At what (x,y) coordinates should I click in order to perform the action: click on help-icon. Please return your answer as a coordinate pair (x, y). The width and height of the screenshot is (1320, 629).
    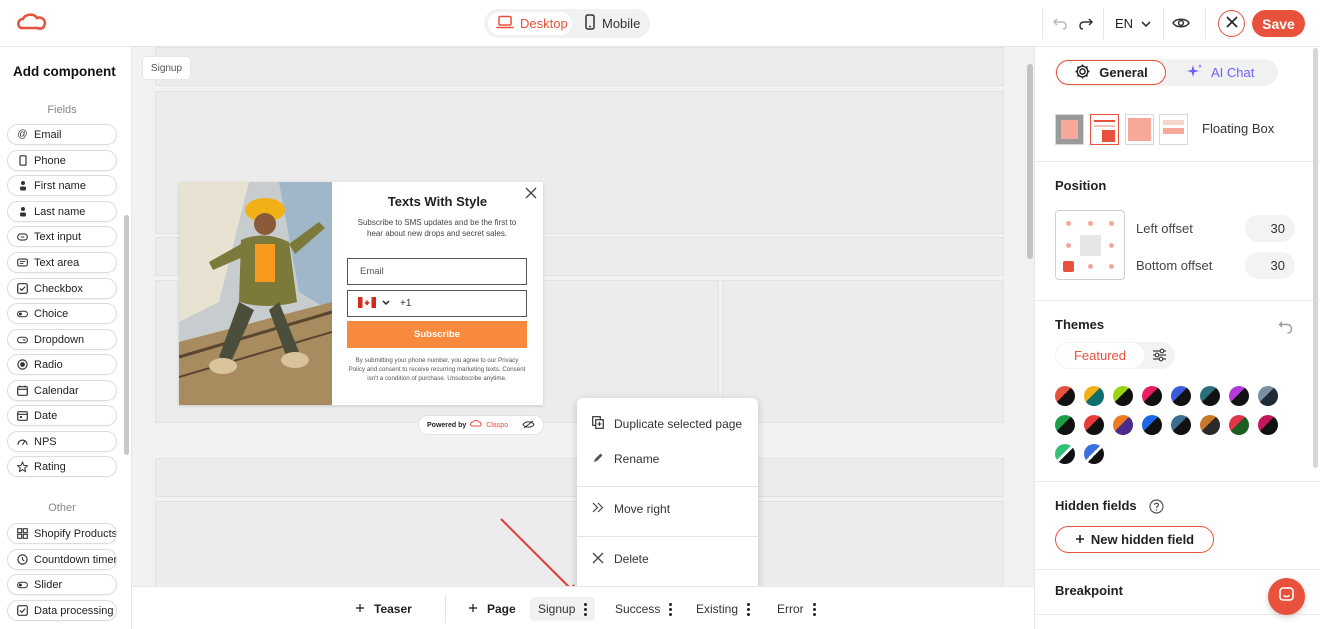
    Looking at the image, I should click on (1156, 509).